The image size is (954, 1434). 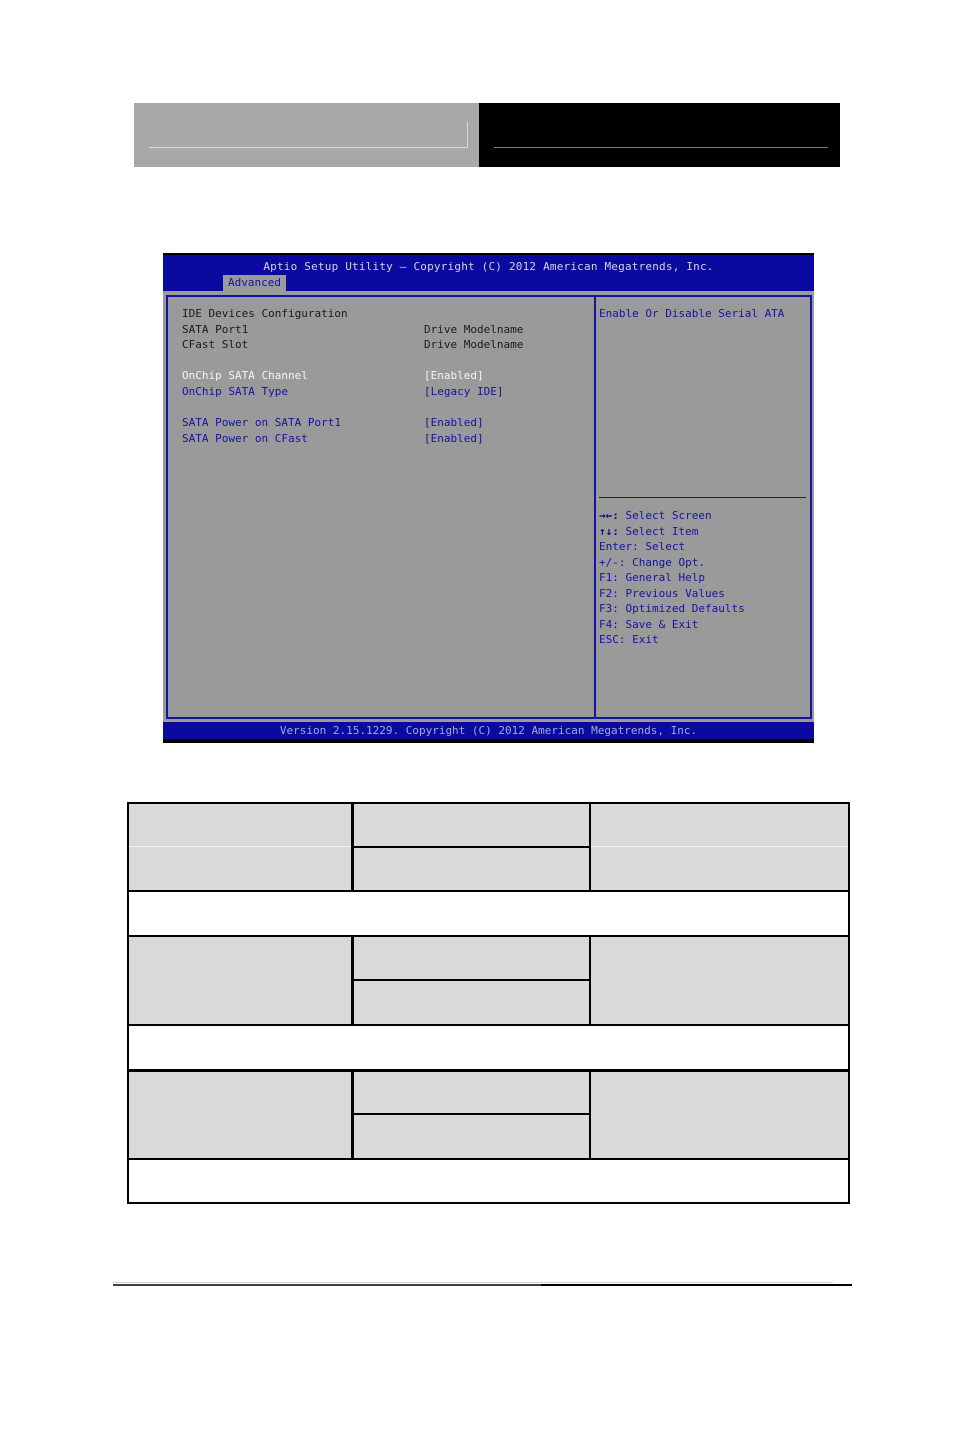 I want to click on key-help-action: Select, so click(x=662, y=546).